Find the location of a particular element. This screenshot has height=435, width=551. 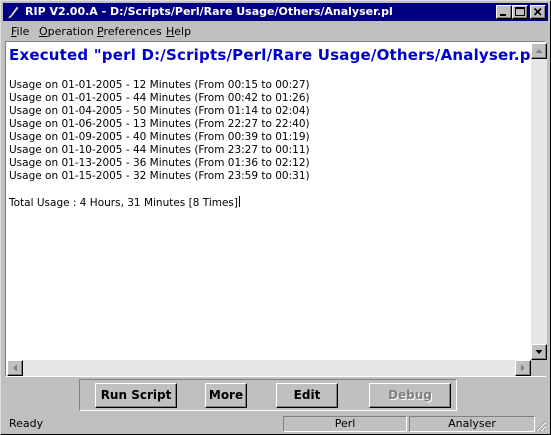

scroll-left-button is located at coordinates (15, 368).